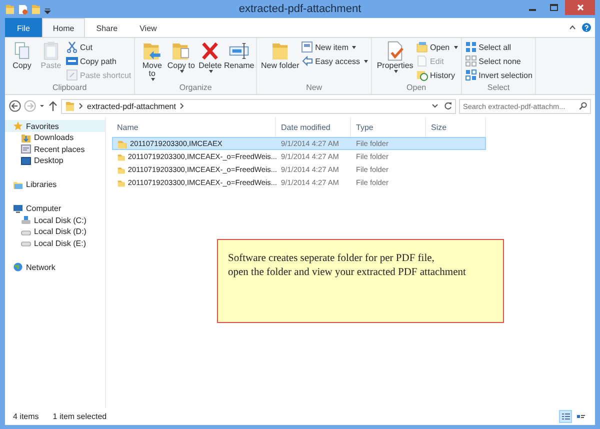  What do you see at coordinates (498, 88) in the screenshot?
I see `group-label: Select` at bounding box center [498, 88].